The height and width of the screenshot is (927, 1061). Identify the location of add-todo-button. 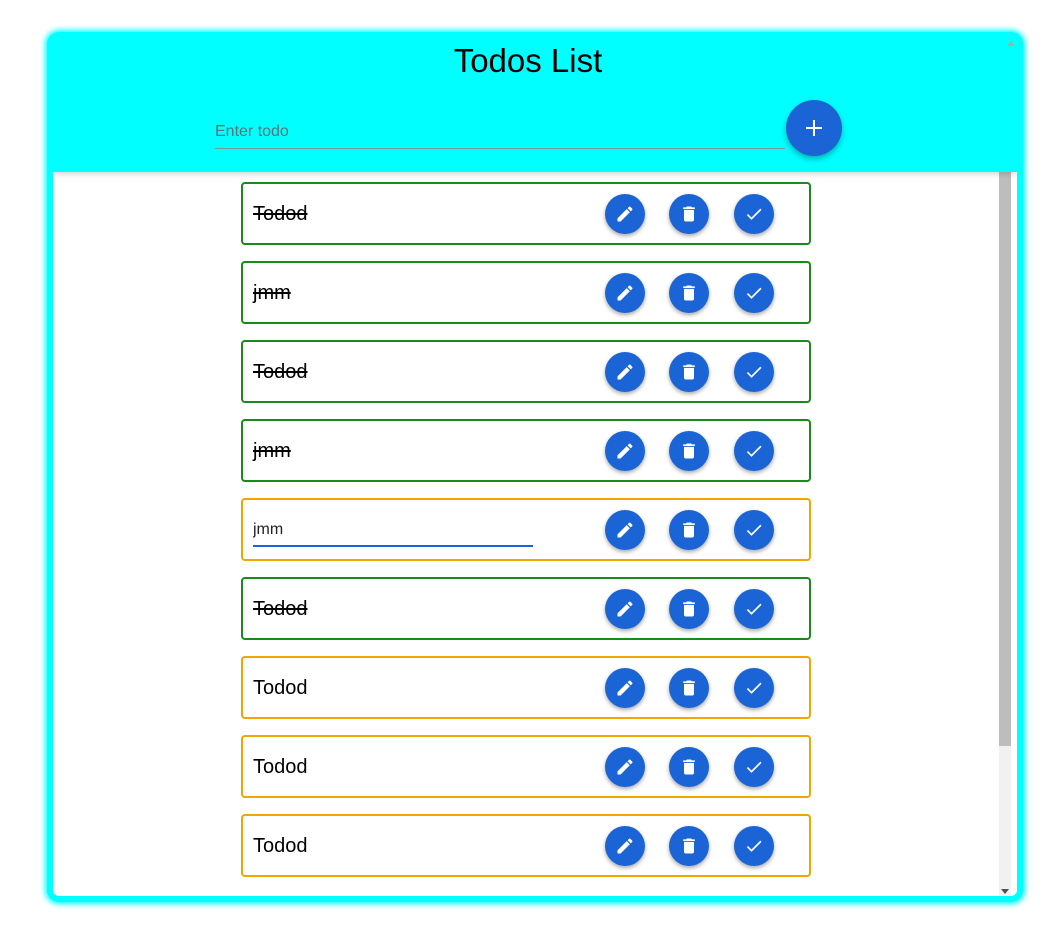
(814, 128).